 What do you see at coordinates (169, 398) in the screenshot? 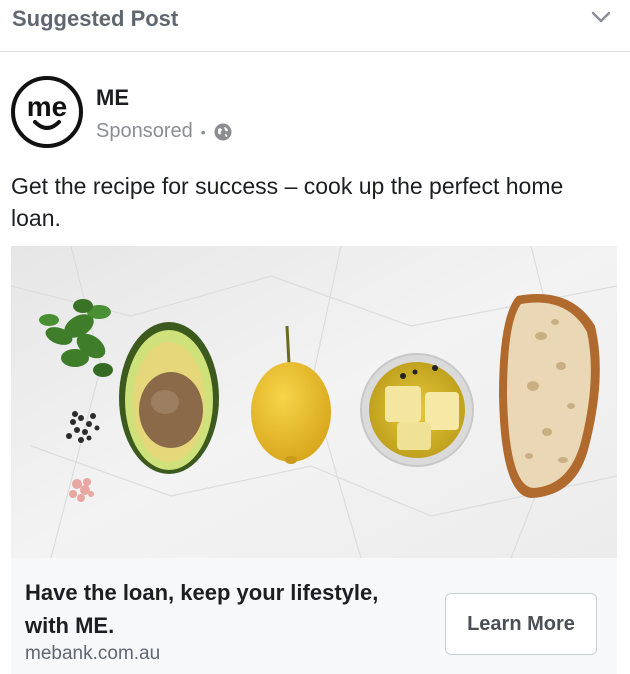
I see `avocado-image` at bounding box center [169, 398].